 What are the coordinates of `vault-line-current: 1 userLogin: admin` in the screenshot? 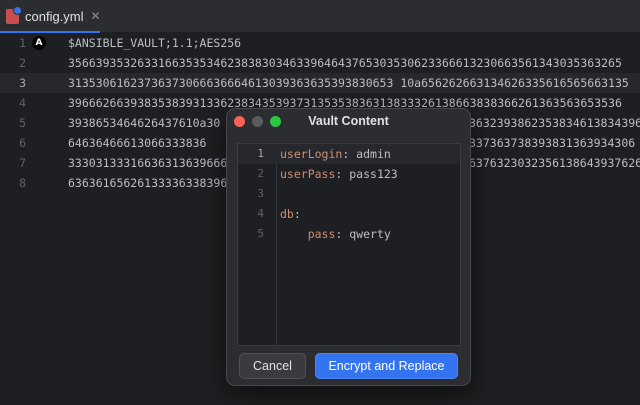 It's located at (349, 154).